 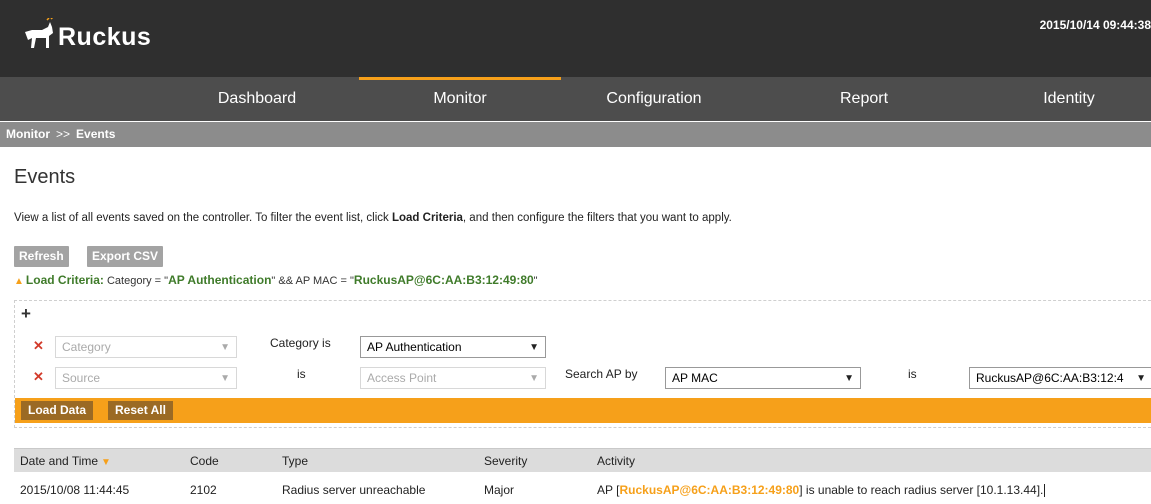 I want to click on column-header-date: Date and Time ▼, so click(x=65, y=461).